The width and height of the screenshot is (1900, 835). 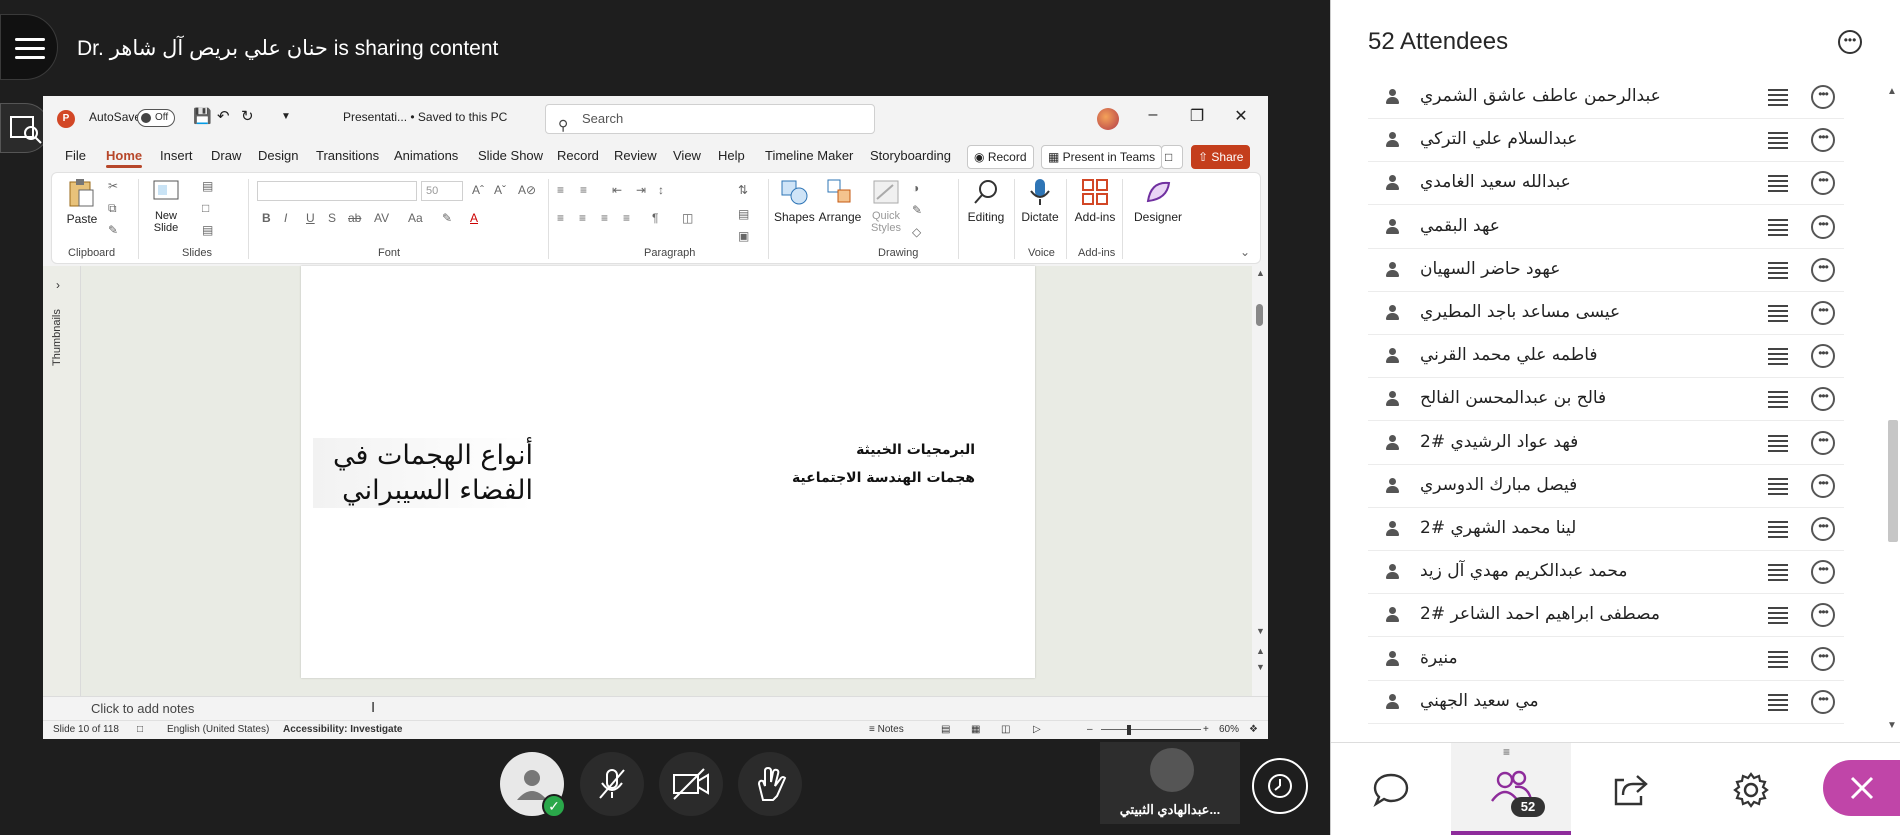 I want to click on customize-qat-icon: ▼, so click(x=286, y=116).